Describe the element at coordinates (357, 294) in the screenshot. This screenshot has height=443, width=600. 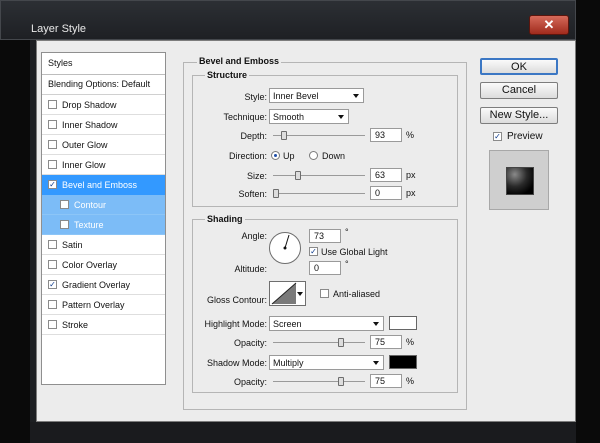
I see `anti-aliased-label: Anti-aliased` at that location.